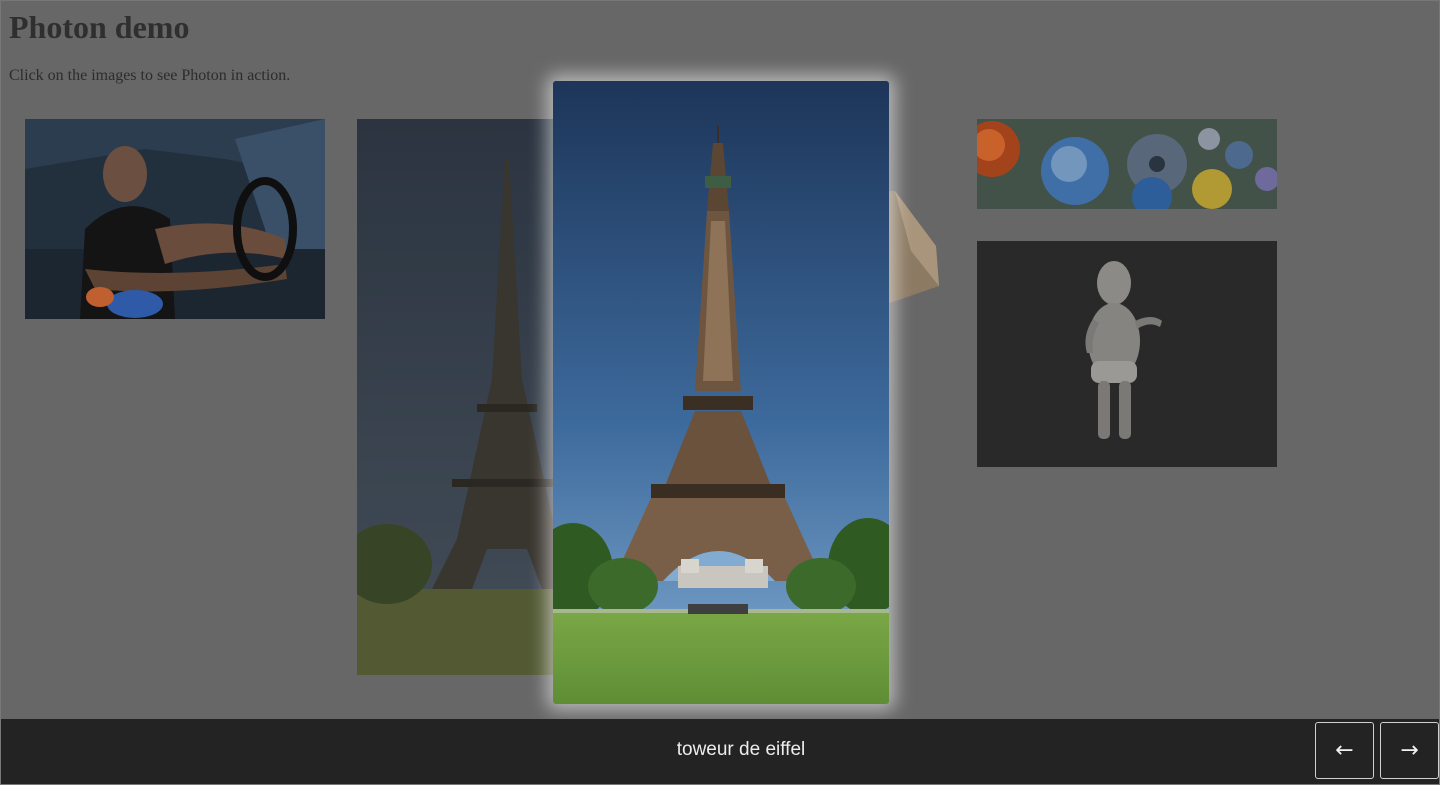  I want to click on planets-photo-image, so click(1127, 164).